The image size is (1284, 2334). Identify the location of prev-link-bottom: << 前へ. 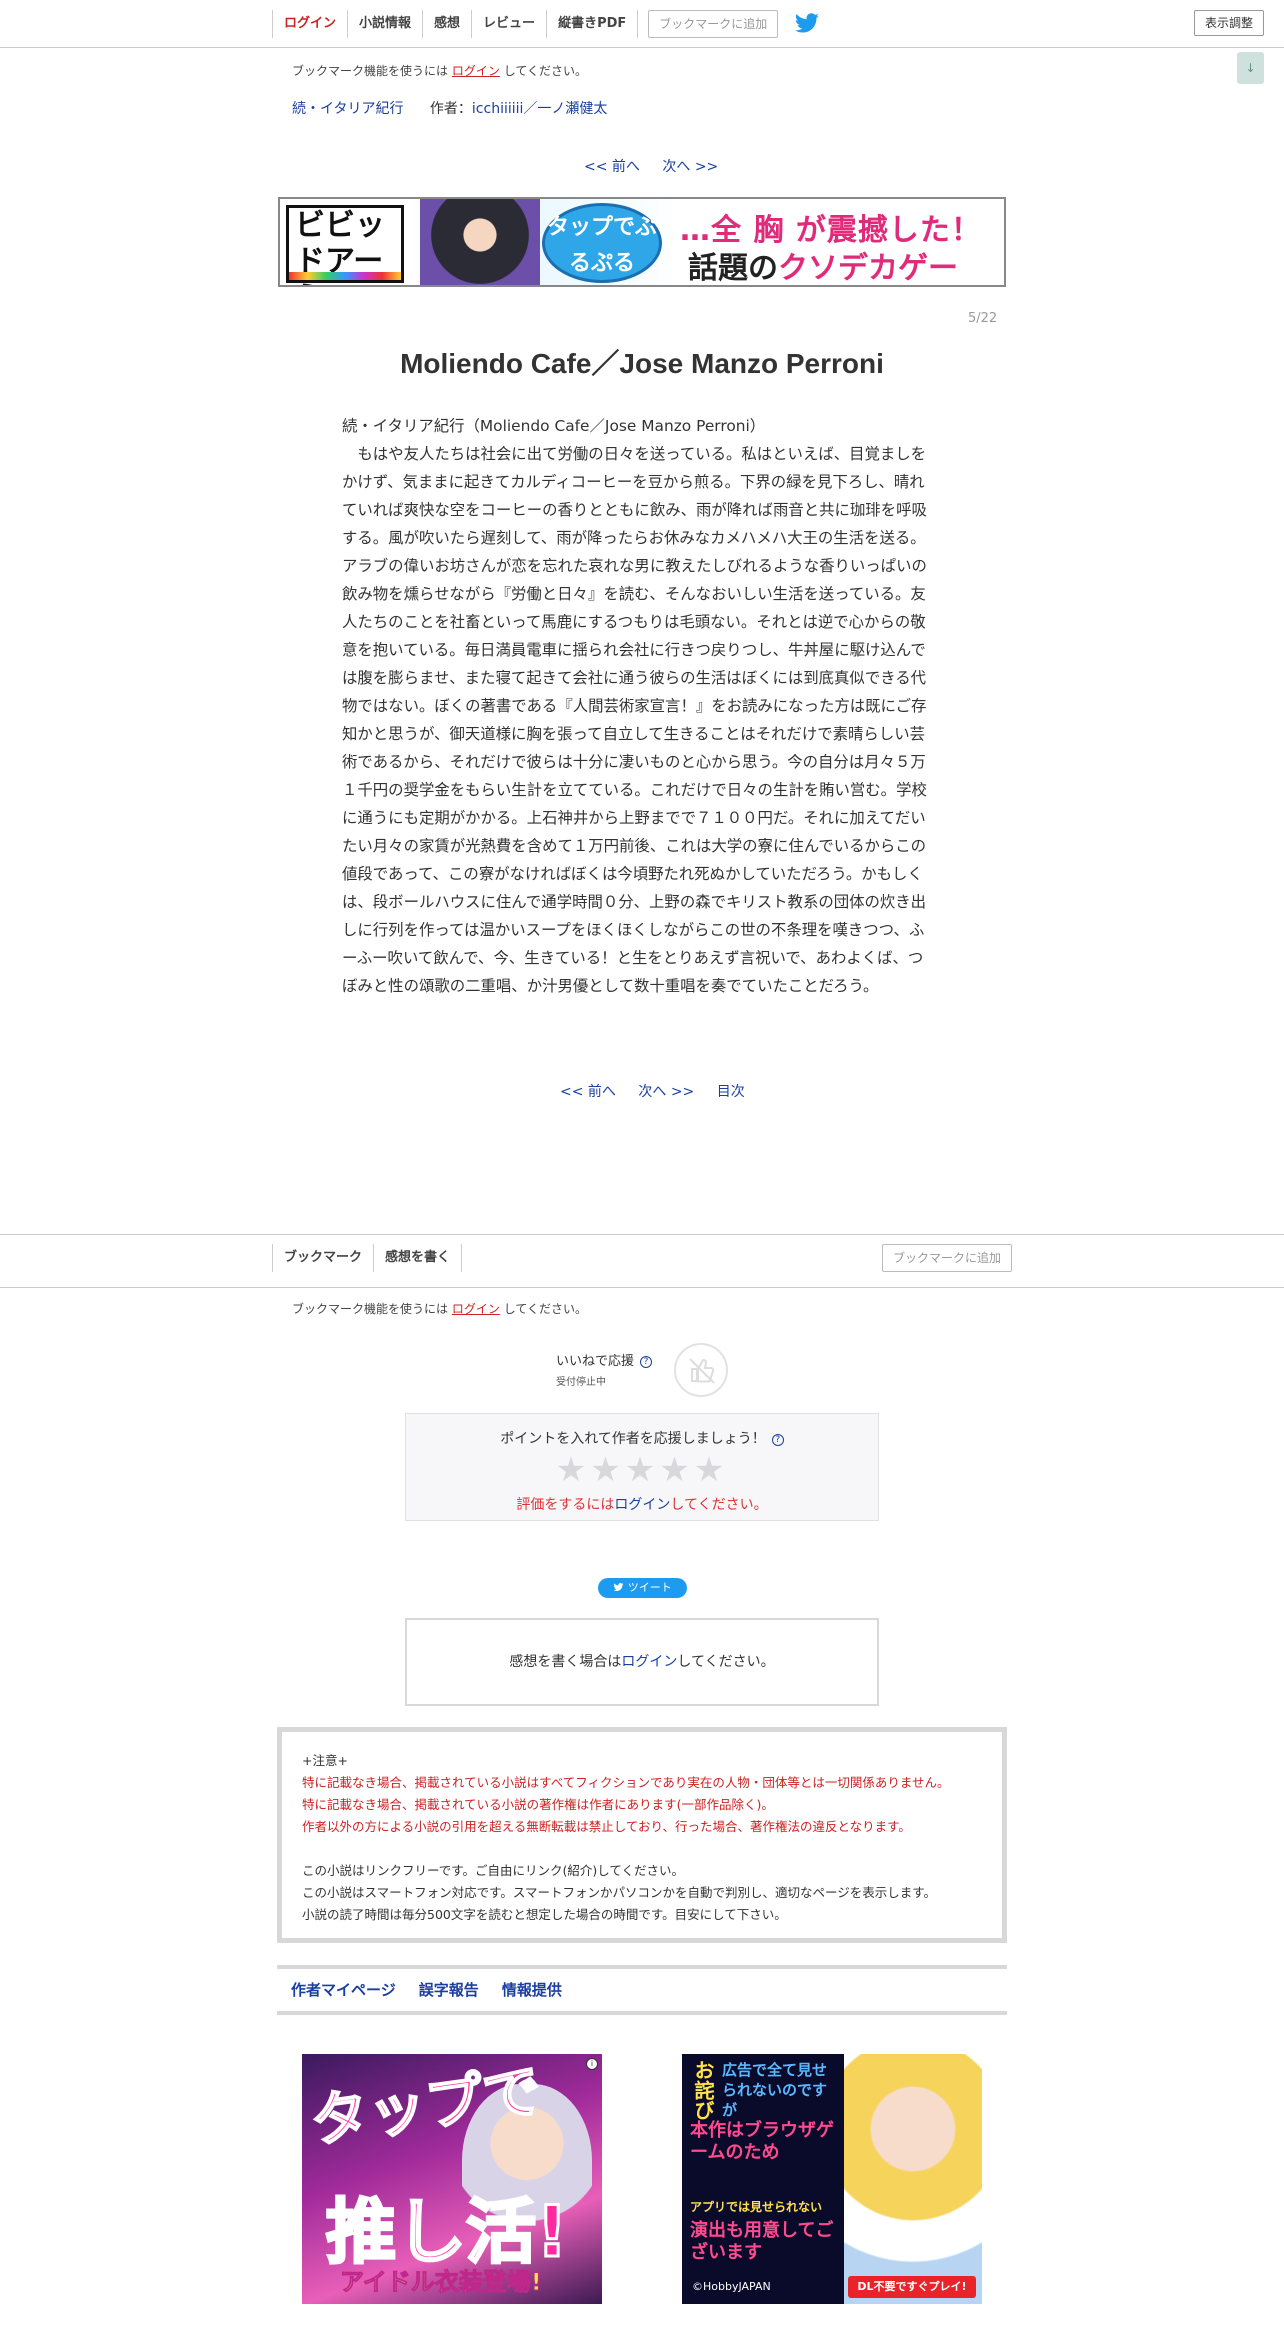
(588, 1092).